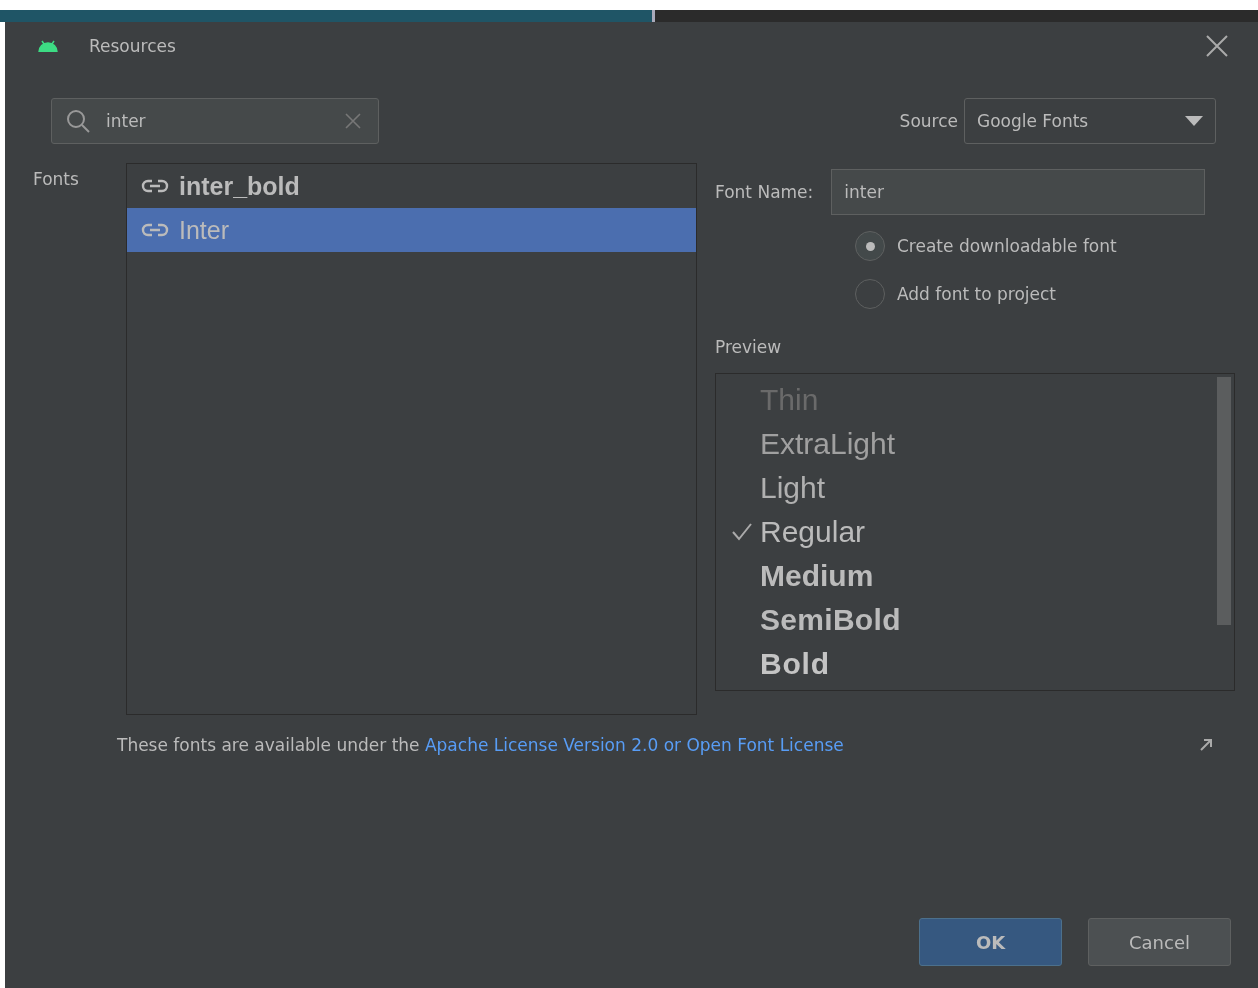 This screenshot has width=1258, height=988. What do you see at coordinates (764, 192) in the screenshot?
I see `font-name-label: Font Name:` at bounding box center [764, 192].